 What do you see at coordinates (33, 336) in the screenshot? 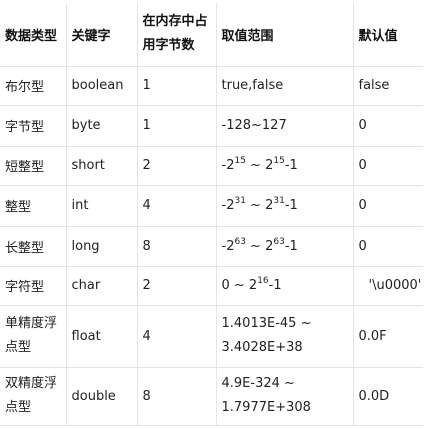
I see `cell-type: 单精度浮点型` at bounding box center [33, 336].